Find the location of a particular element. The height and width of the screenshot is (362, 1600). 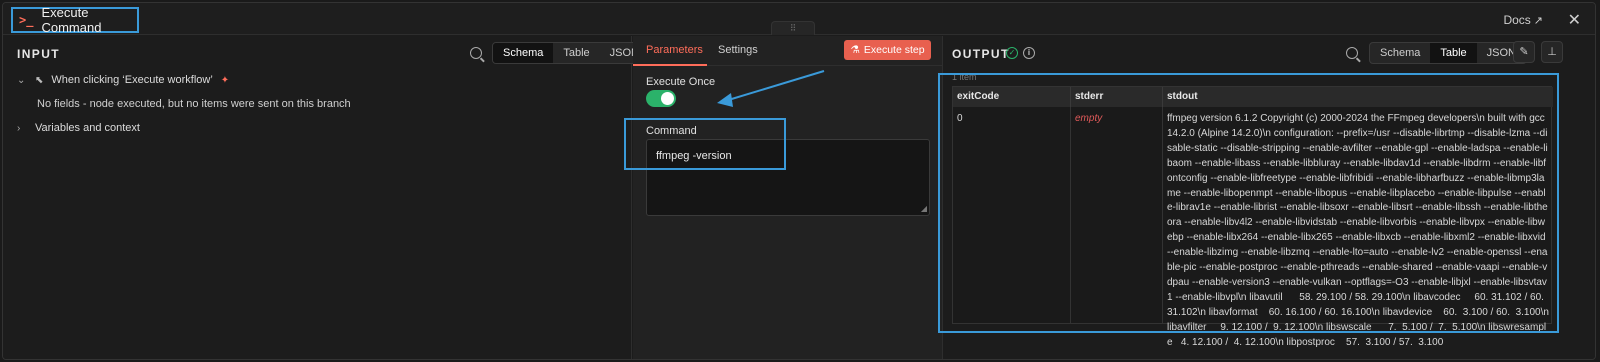

tab-parameters: Parameters is located at coordinates (674, 50).